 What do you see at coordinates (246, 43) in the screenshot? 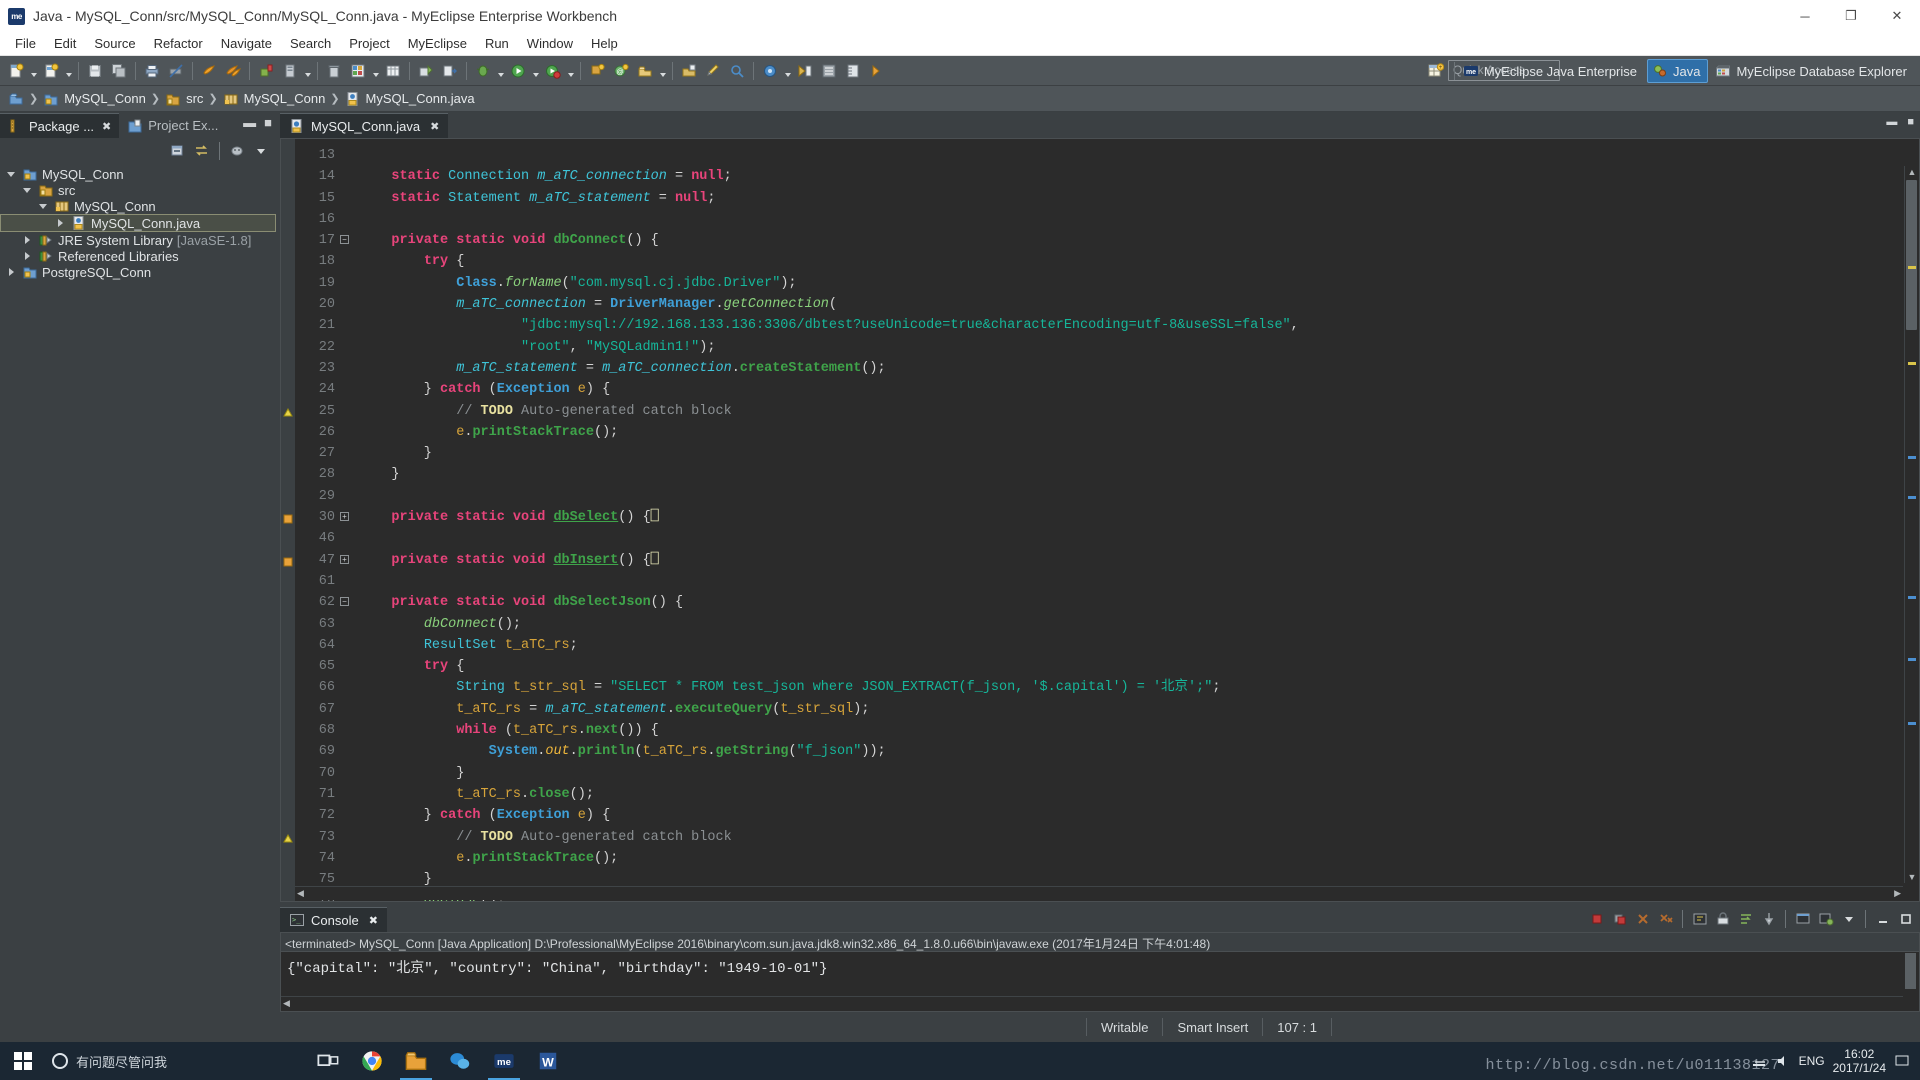
I see `menu-navigate: Navigate` at bounding box center [246, 43].